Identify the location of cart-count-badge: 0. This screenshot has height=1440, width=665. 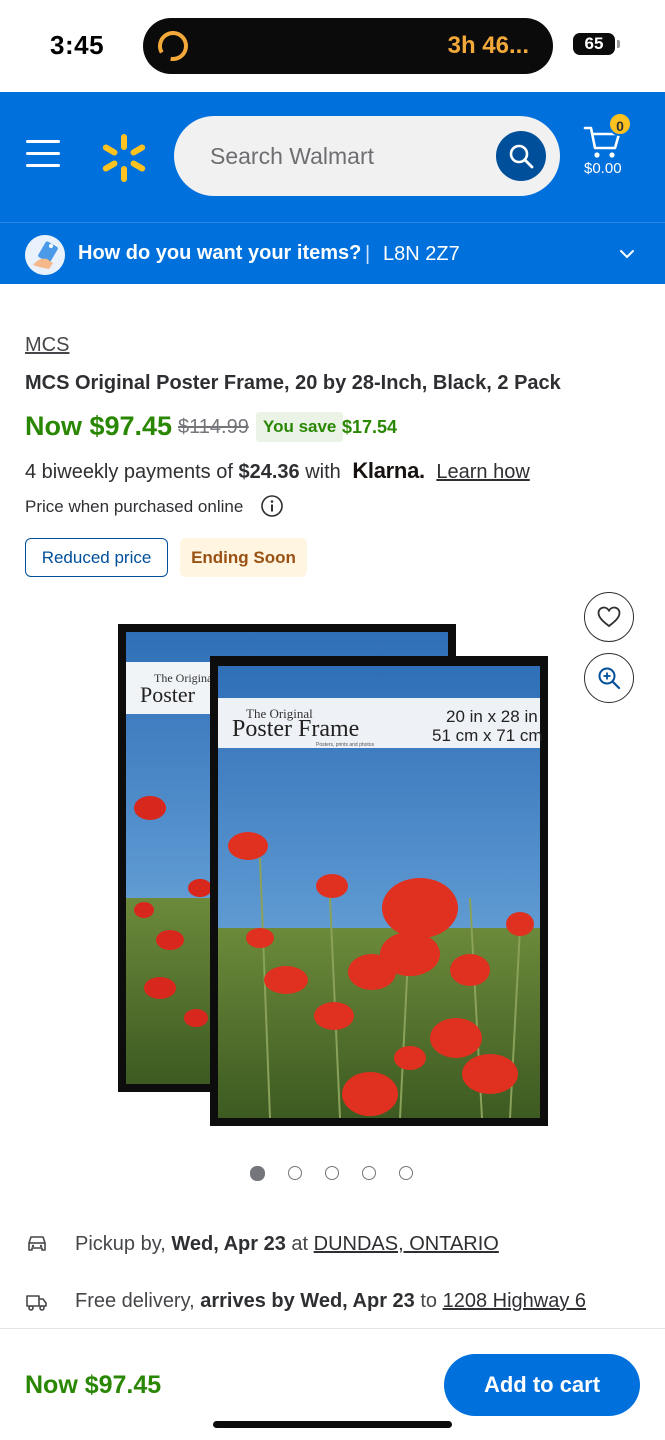
(620, 124).